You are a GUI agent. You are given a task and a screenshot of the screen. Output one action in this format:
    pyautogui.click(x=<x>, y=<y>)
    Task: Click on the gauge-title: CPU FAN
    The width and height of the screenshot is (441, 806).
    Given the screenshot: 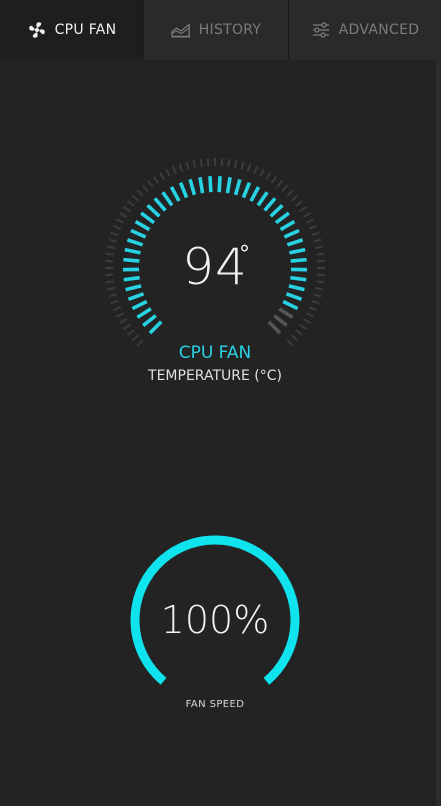 What is the action you would take?
    pyautogui.click(x=215, y=353)
    